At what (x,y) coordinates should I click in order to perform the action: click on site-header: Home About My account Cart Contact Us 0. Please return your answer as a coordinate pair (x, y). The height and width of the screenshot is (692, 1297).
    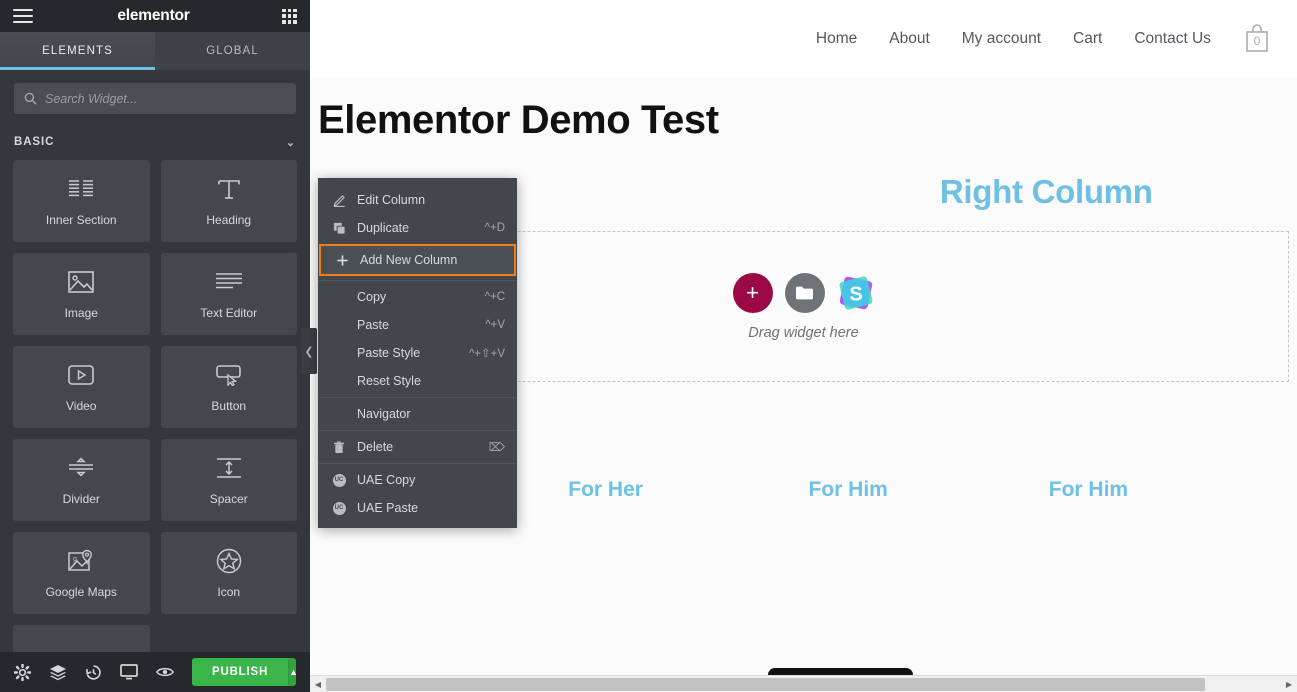
    Looking at the image, I should click on (803, 39).